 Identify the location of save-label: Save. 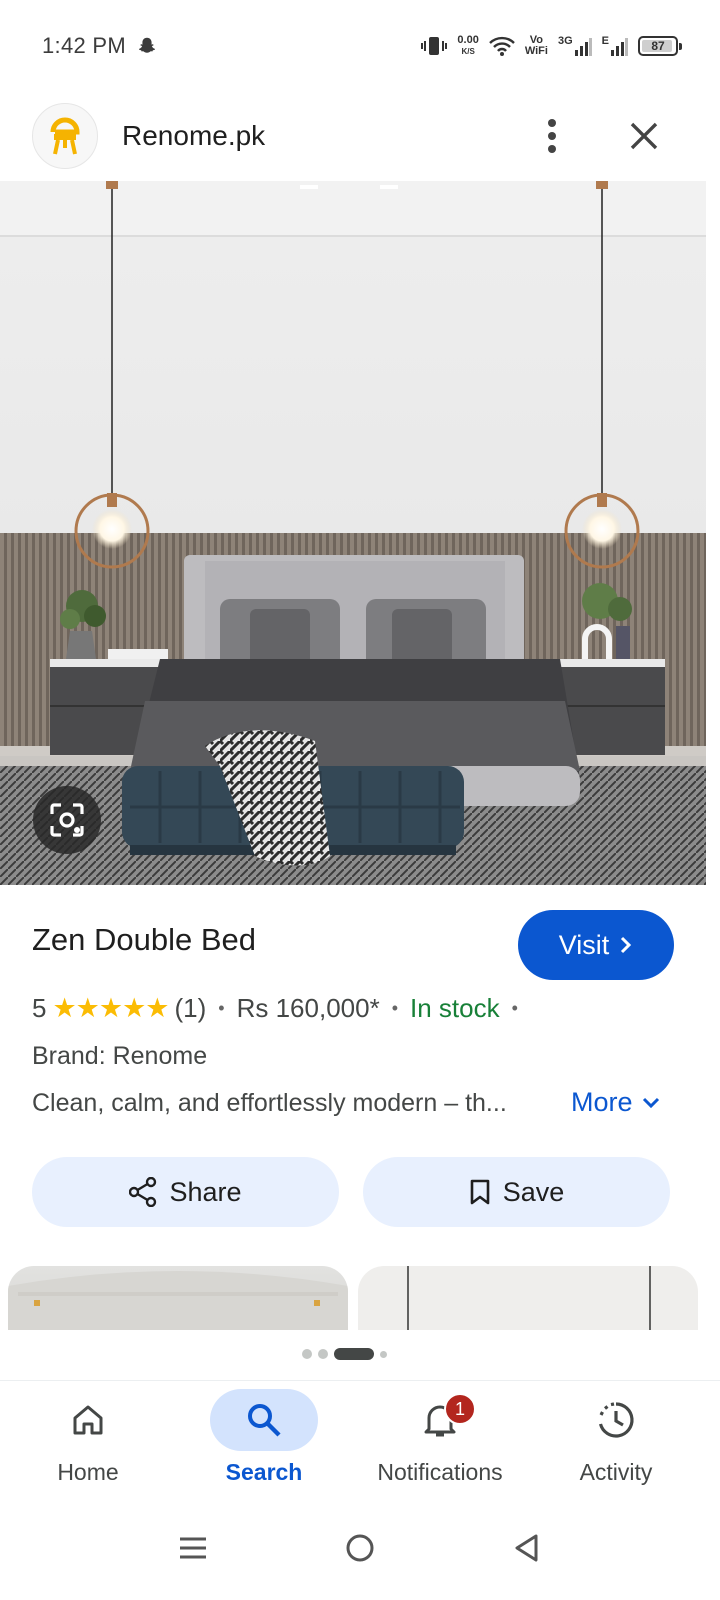
(533, 1191).